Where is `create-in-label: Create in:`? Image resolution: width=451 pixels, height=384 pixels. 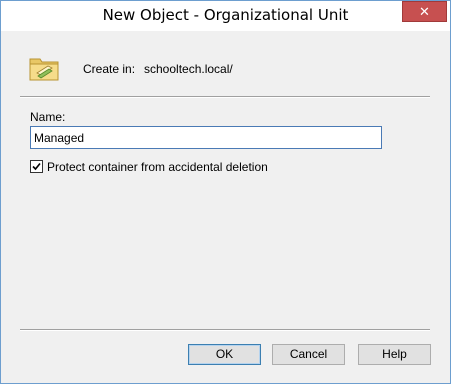 create-in-label: Create in: is located at coordinates (109, 69).